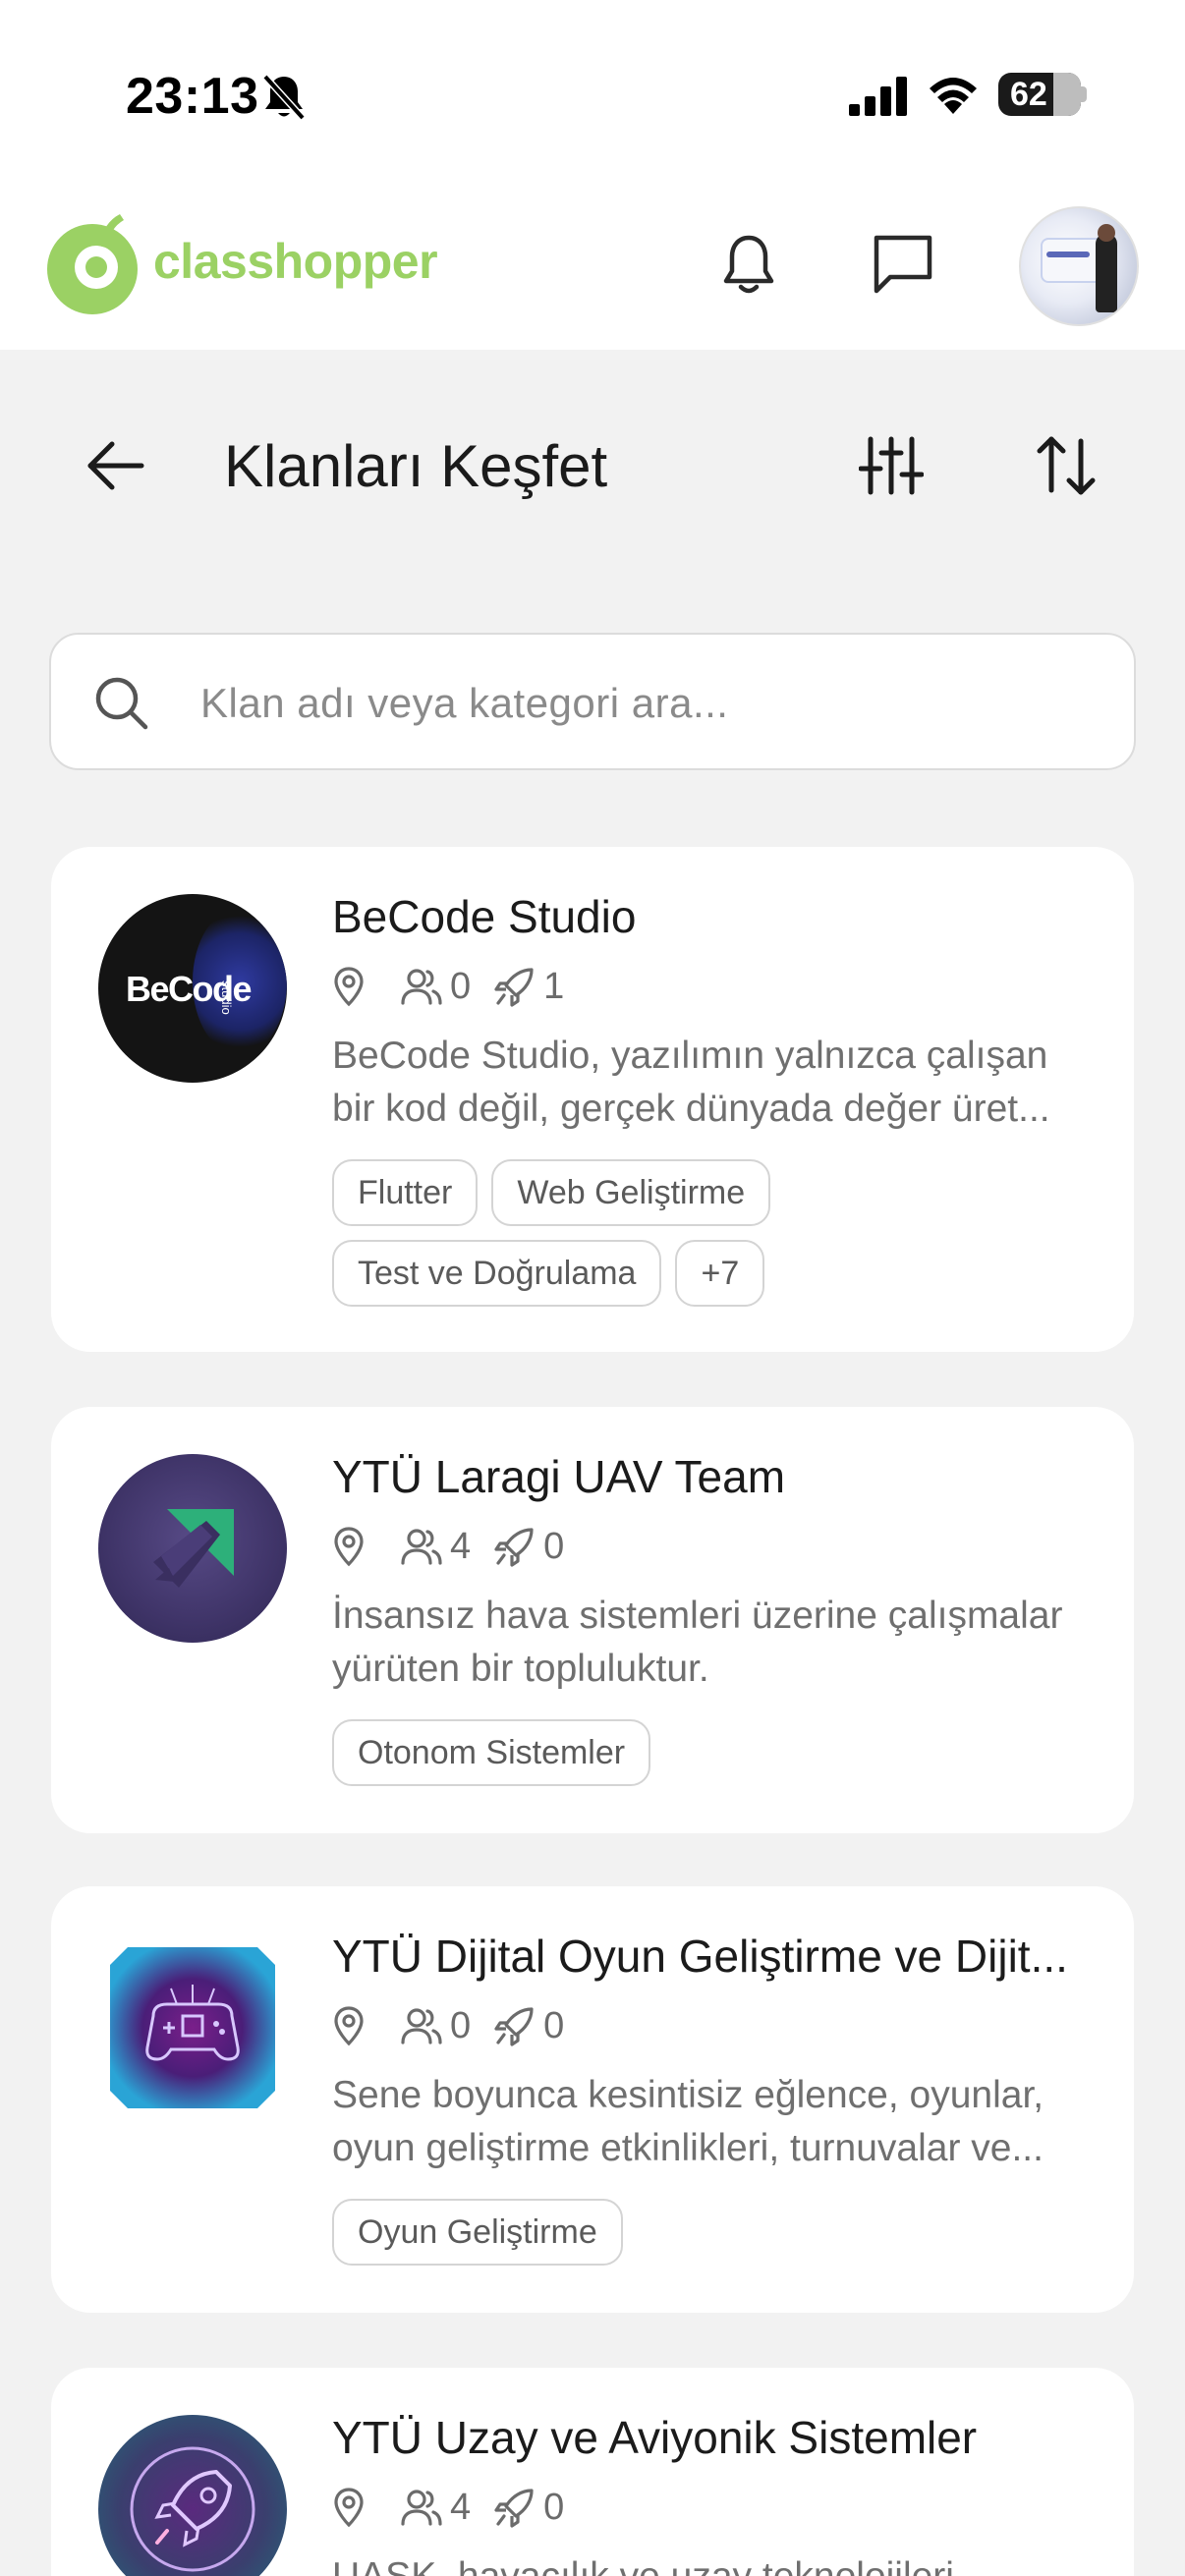 The width and height of the screenshot is (1185, 2576). Describe the element at coordinates (416, 466) in the screenshot. I see `page-title: Klanları Keşfet` at that location.